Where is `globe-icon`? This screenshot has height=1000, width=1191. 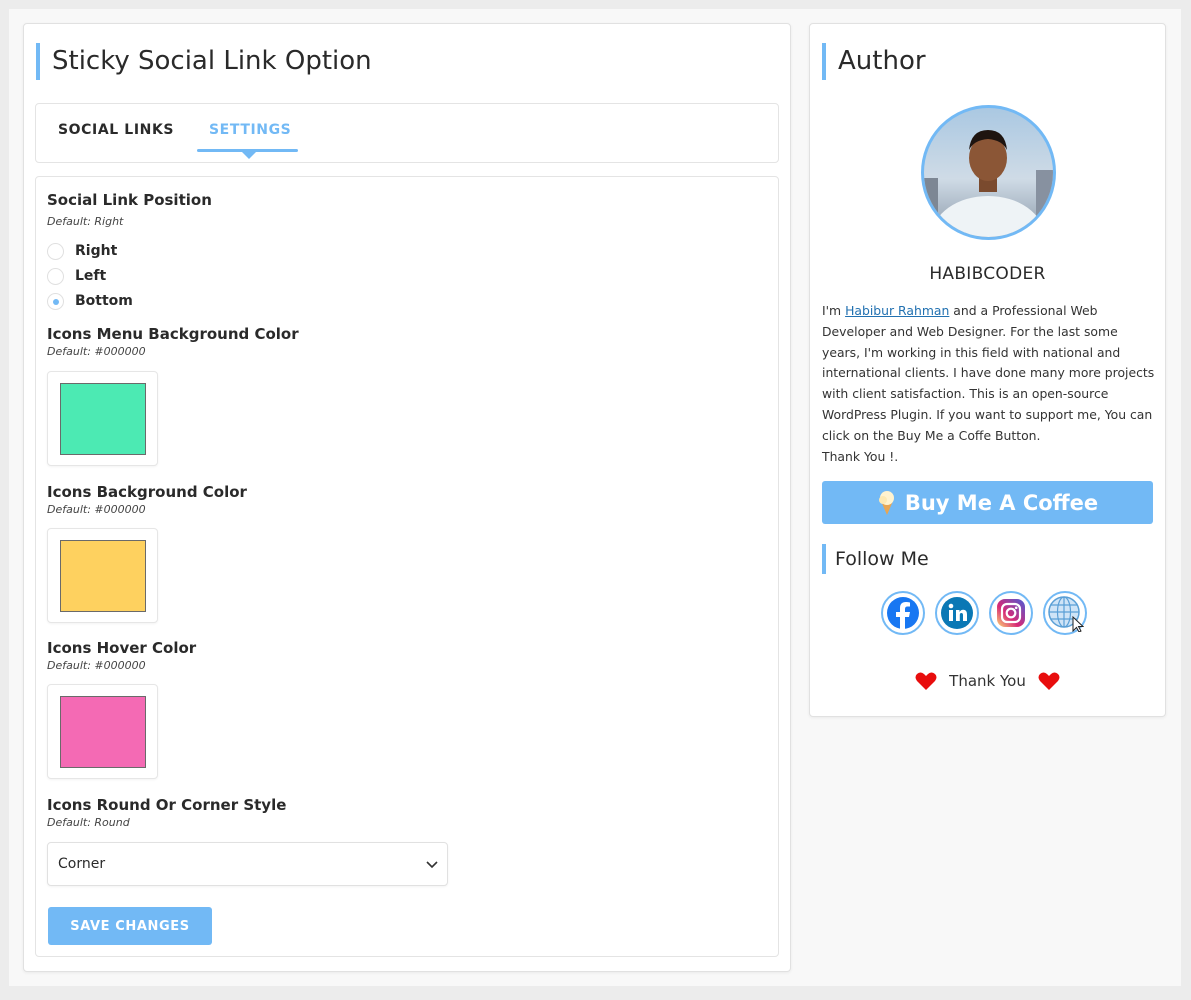 globe-icon is located at coordinates (1066, 614).